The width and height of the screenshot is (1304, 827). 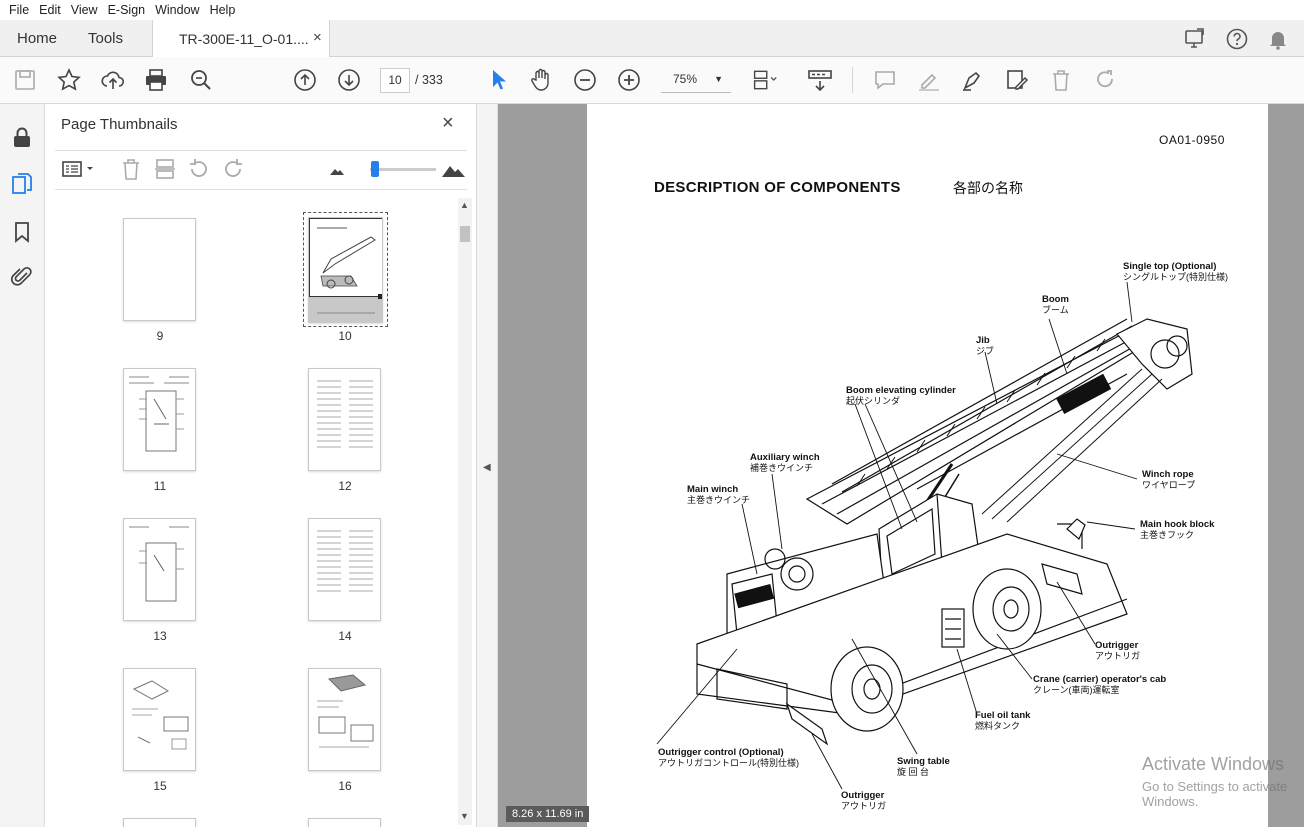 What do you see at coordinates (22, 465) in the screenshot?
I see `left-navigation-rail` at bounding box center [22, 465].